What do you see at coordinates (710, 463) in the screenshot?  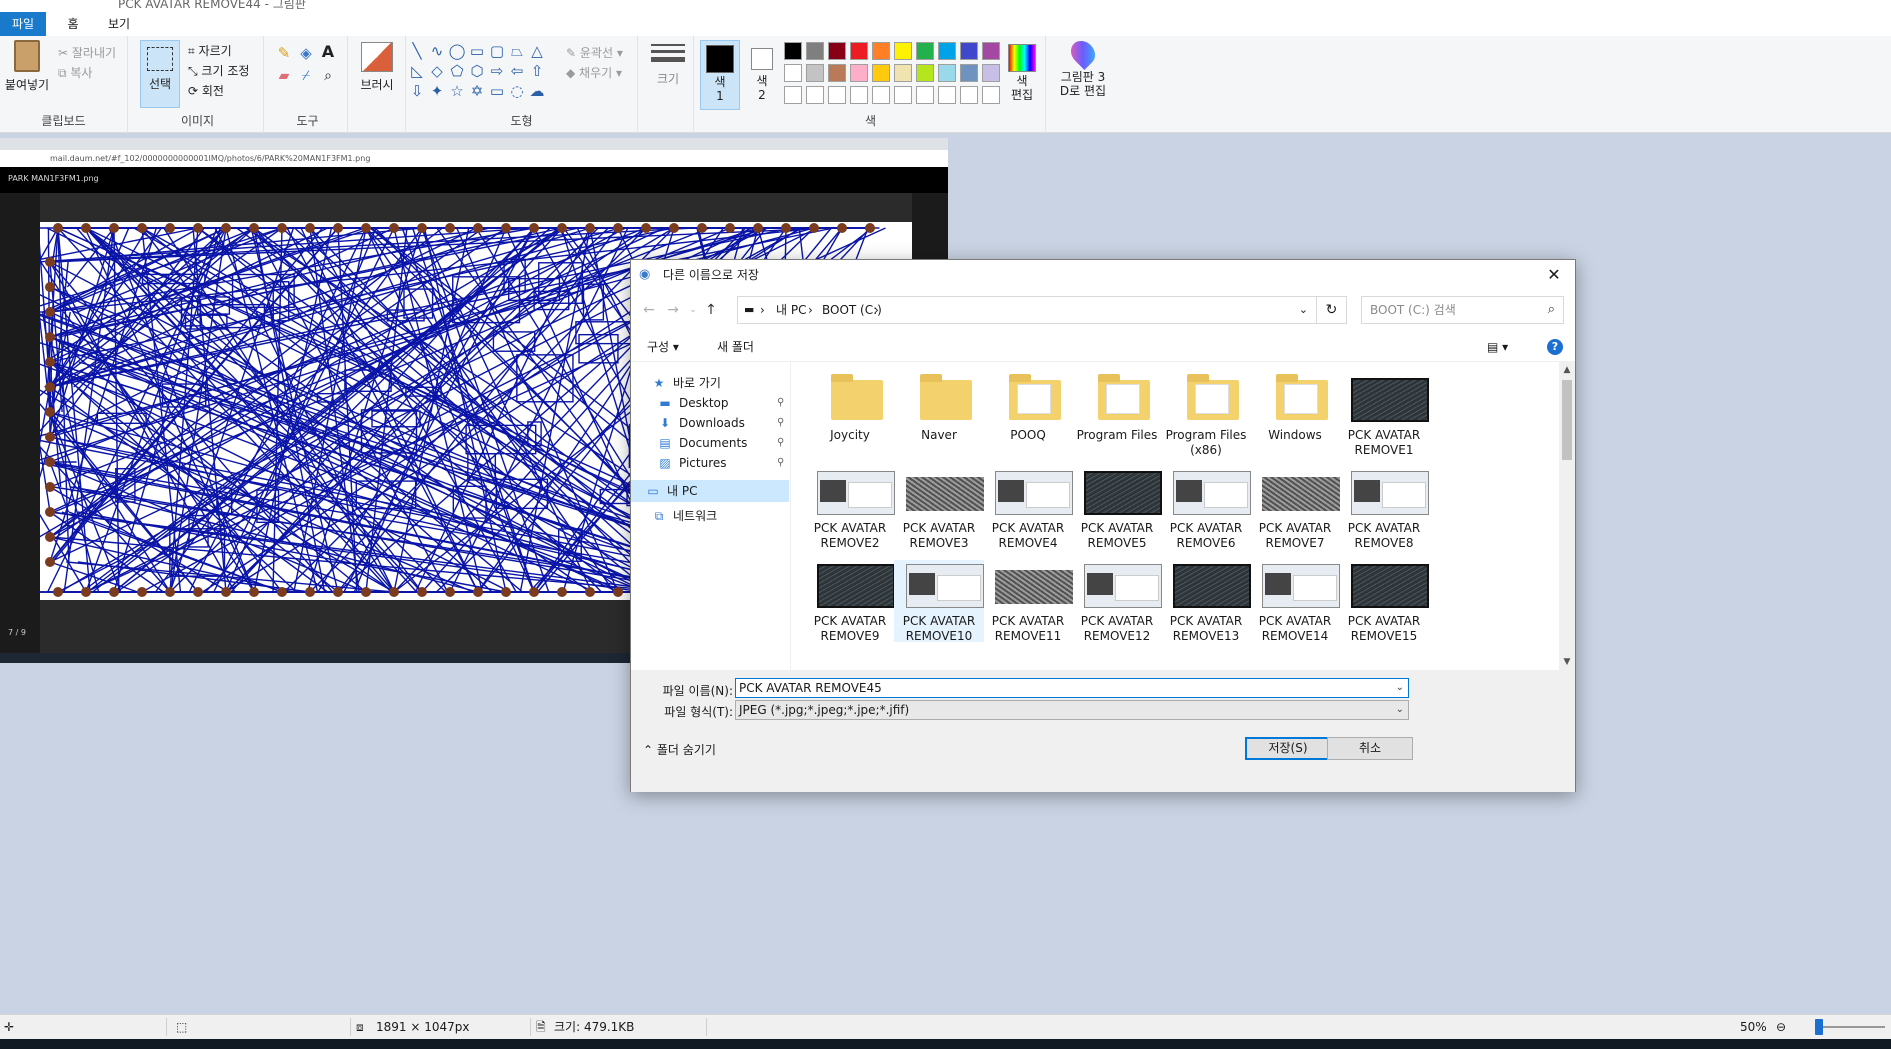 I see `nav-item: ▨ Pictures ⚲` at bounding box center [710, 463].